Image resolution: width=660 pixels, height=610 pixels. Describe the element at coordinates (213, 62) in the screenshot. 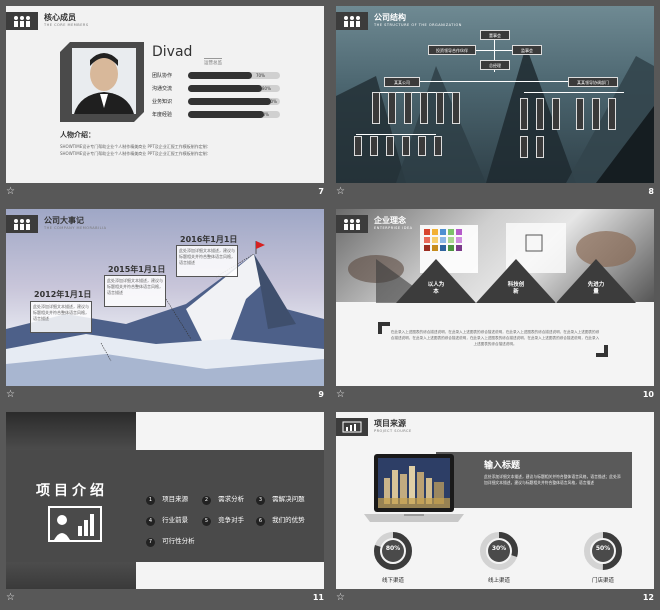

I see `member-role: 运营总监` at that location.